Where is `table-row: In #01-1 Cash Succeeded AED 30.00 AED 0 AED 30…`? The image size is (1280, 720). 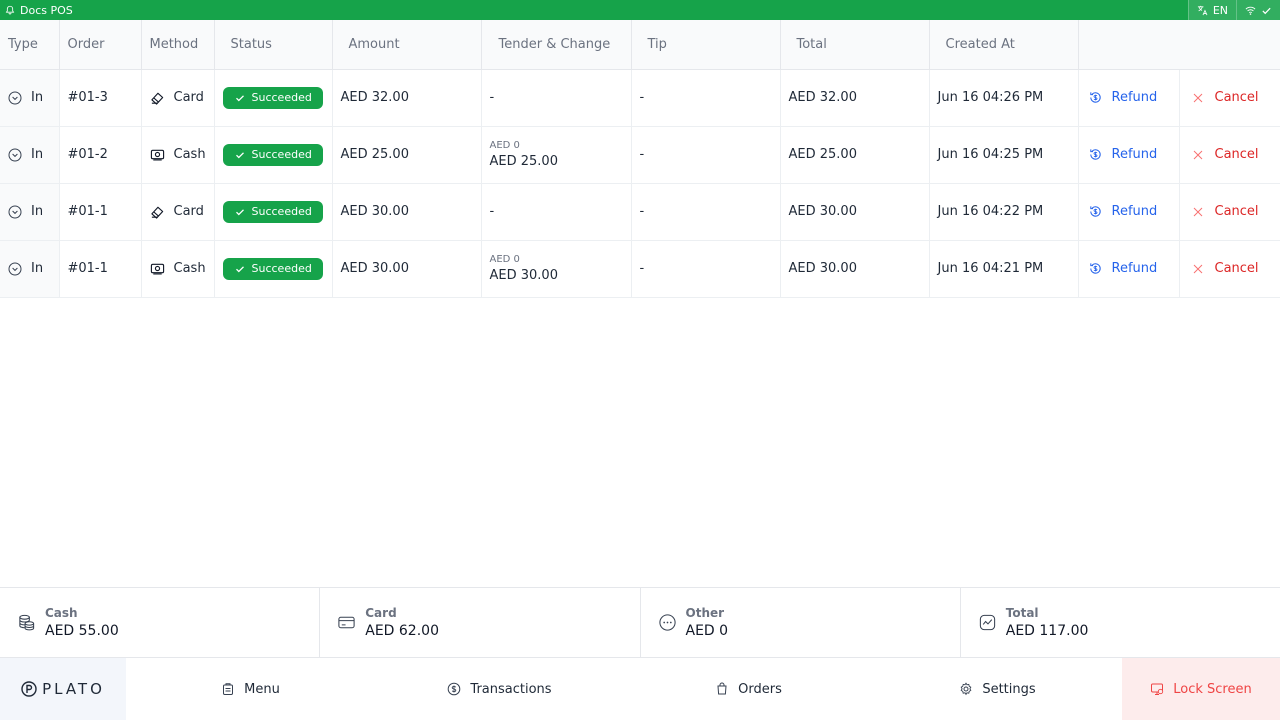
table-row: In #01-1 Cash Succeeded AED 30.00 AED 0 AED 30… is located at coordinates (640, 269).